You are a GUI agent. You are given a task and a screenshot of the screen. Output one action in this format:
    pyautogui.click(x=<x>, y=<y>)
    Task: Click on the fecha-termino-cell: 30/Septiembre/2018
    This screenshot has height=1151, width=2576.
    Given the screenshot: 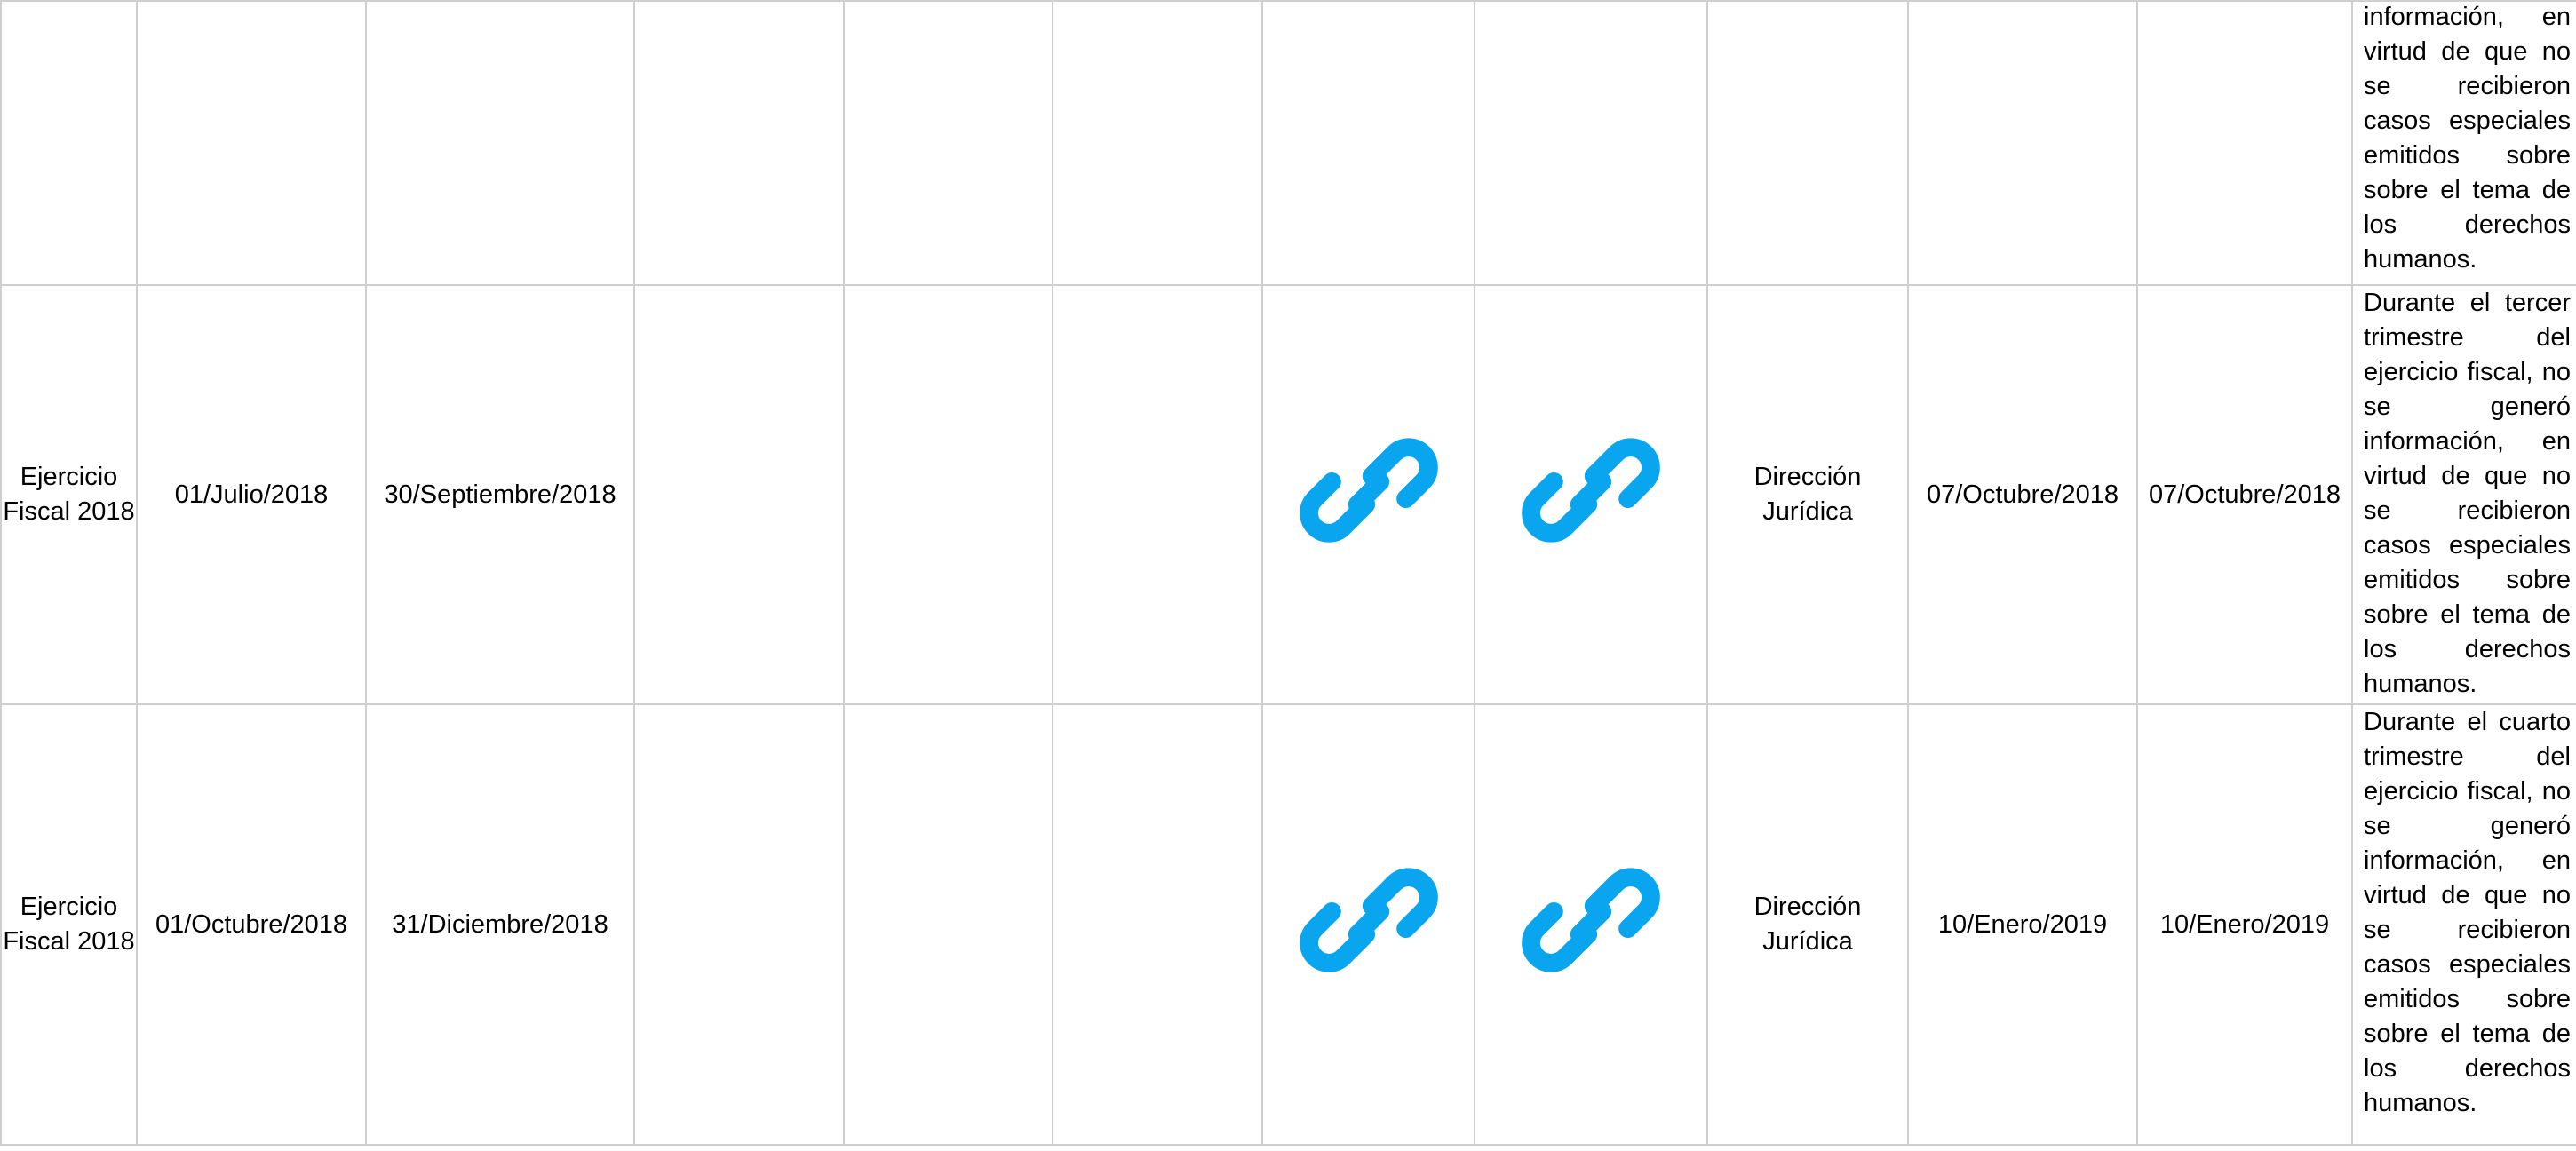 What is the action you would take?
    pyautogui.click(x=500, y=495)
    